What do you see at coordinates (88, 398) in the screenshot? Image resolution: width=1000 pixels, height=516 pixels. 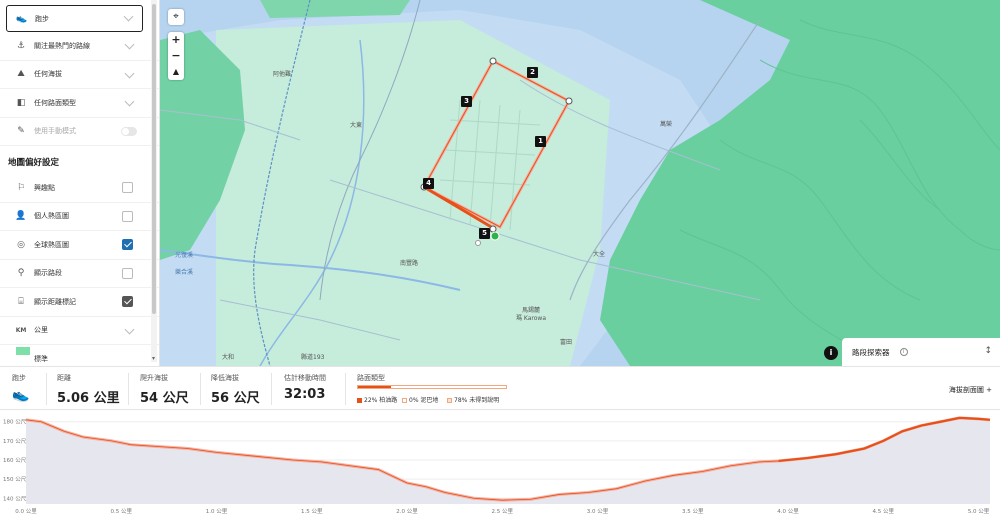 I see `distance-value: 5.06 公里` at bounding box center [88, 398].